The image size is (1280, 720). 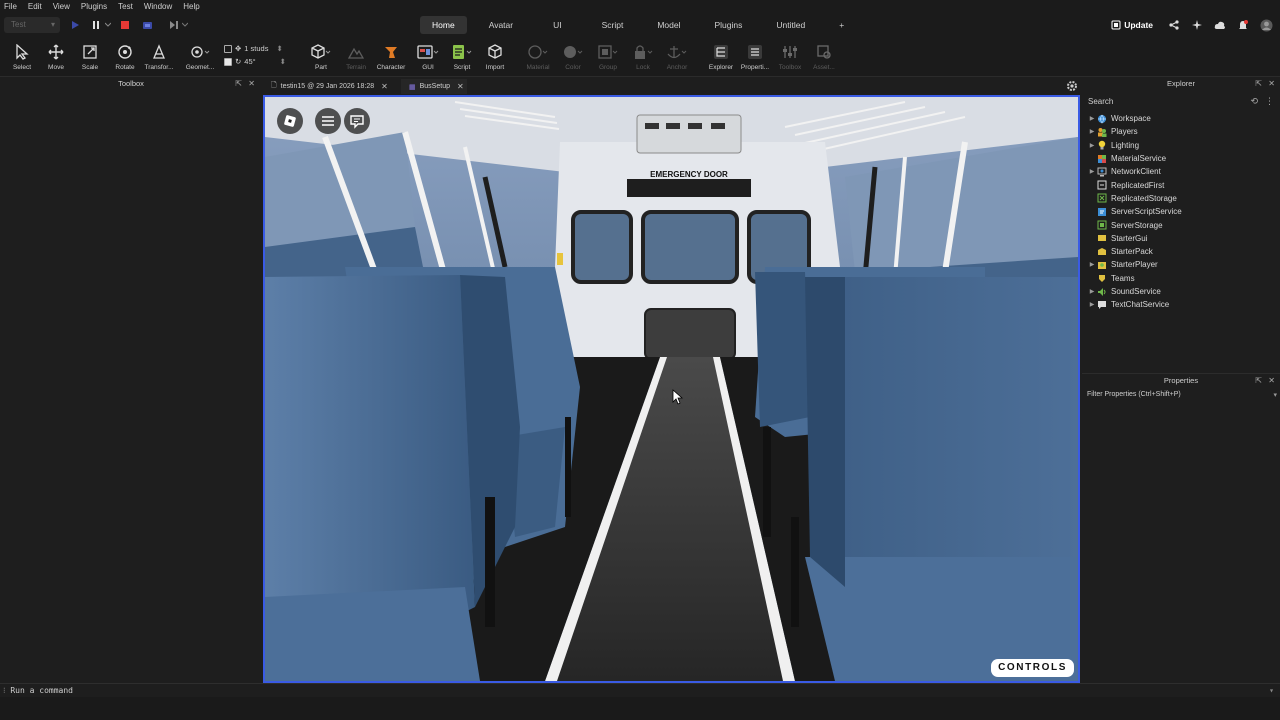 I want to click on character-button: Character, so click(x=391, y=58).